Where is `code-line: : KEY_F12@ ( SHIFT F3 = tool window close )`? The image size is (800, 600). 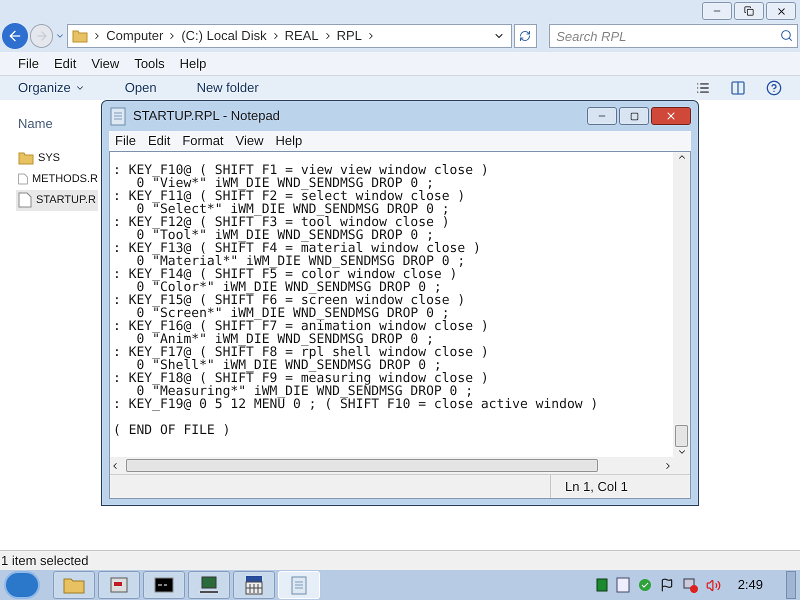
code-line: : KEY_F12@ ( SHIFT F3 = tool window close ) is located at coordinates (282, 222).